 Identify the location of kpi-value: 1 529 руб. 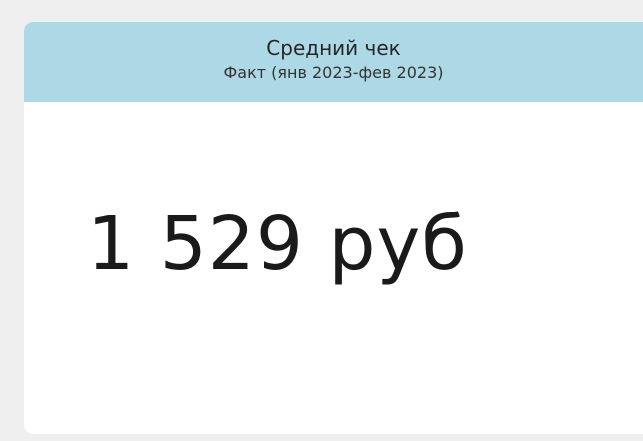
(277, 244).